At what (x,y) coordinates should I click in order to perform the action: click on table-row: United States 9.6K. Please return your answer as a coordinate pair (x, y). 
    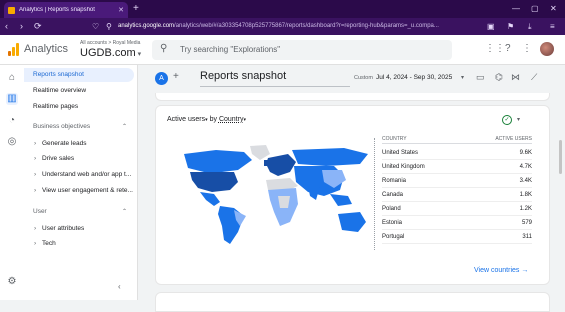
    Looking at the image, I should click on (457, 153).